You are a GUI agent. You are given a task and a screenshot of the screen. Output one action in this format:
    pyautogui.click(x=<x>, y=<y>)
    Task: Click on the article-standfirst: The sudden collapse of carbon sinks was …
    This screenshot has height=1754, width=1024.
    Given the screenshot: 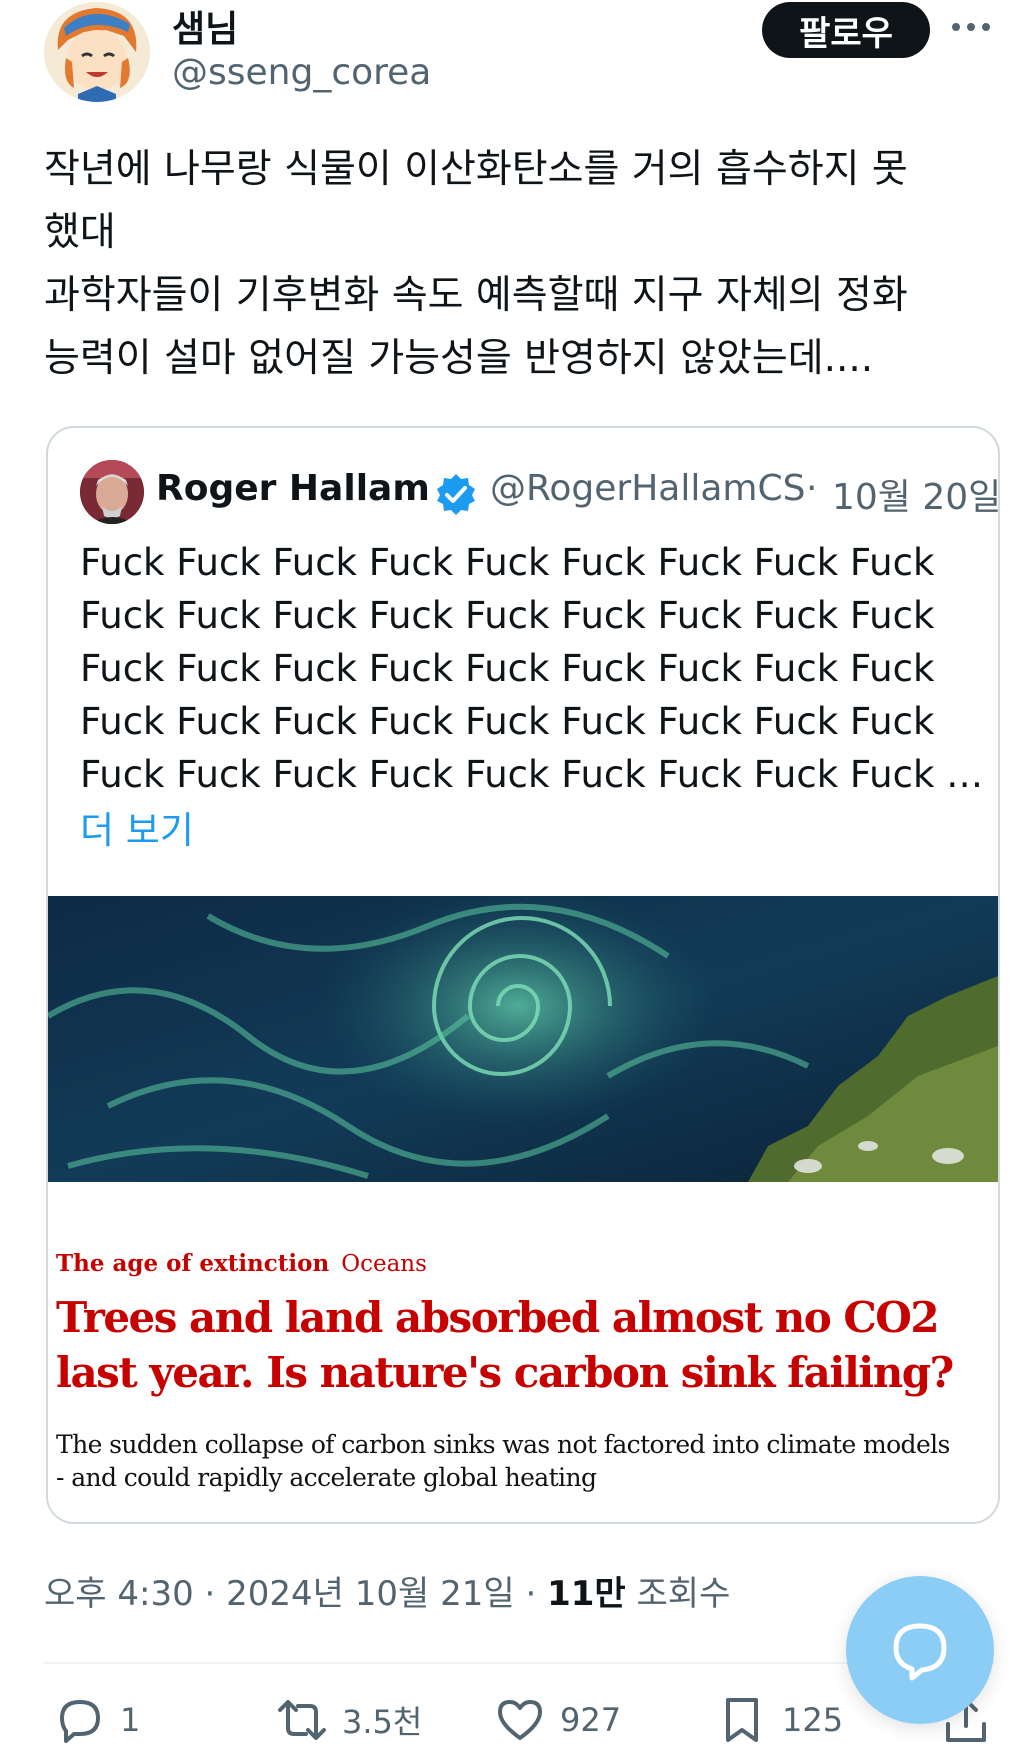 What is the action you would take?
    pyautogui.click(x=503, y=1461)
    